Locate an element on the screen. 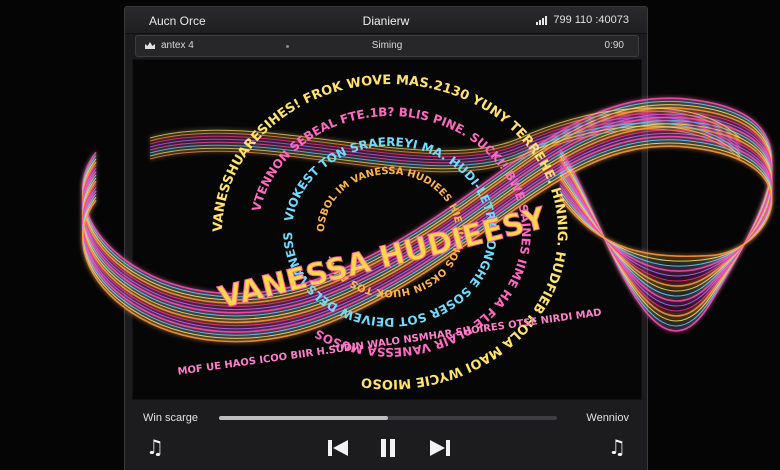  track-name-label: Win scarge is located at coordinates (171, 418).